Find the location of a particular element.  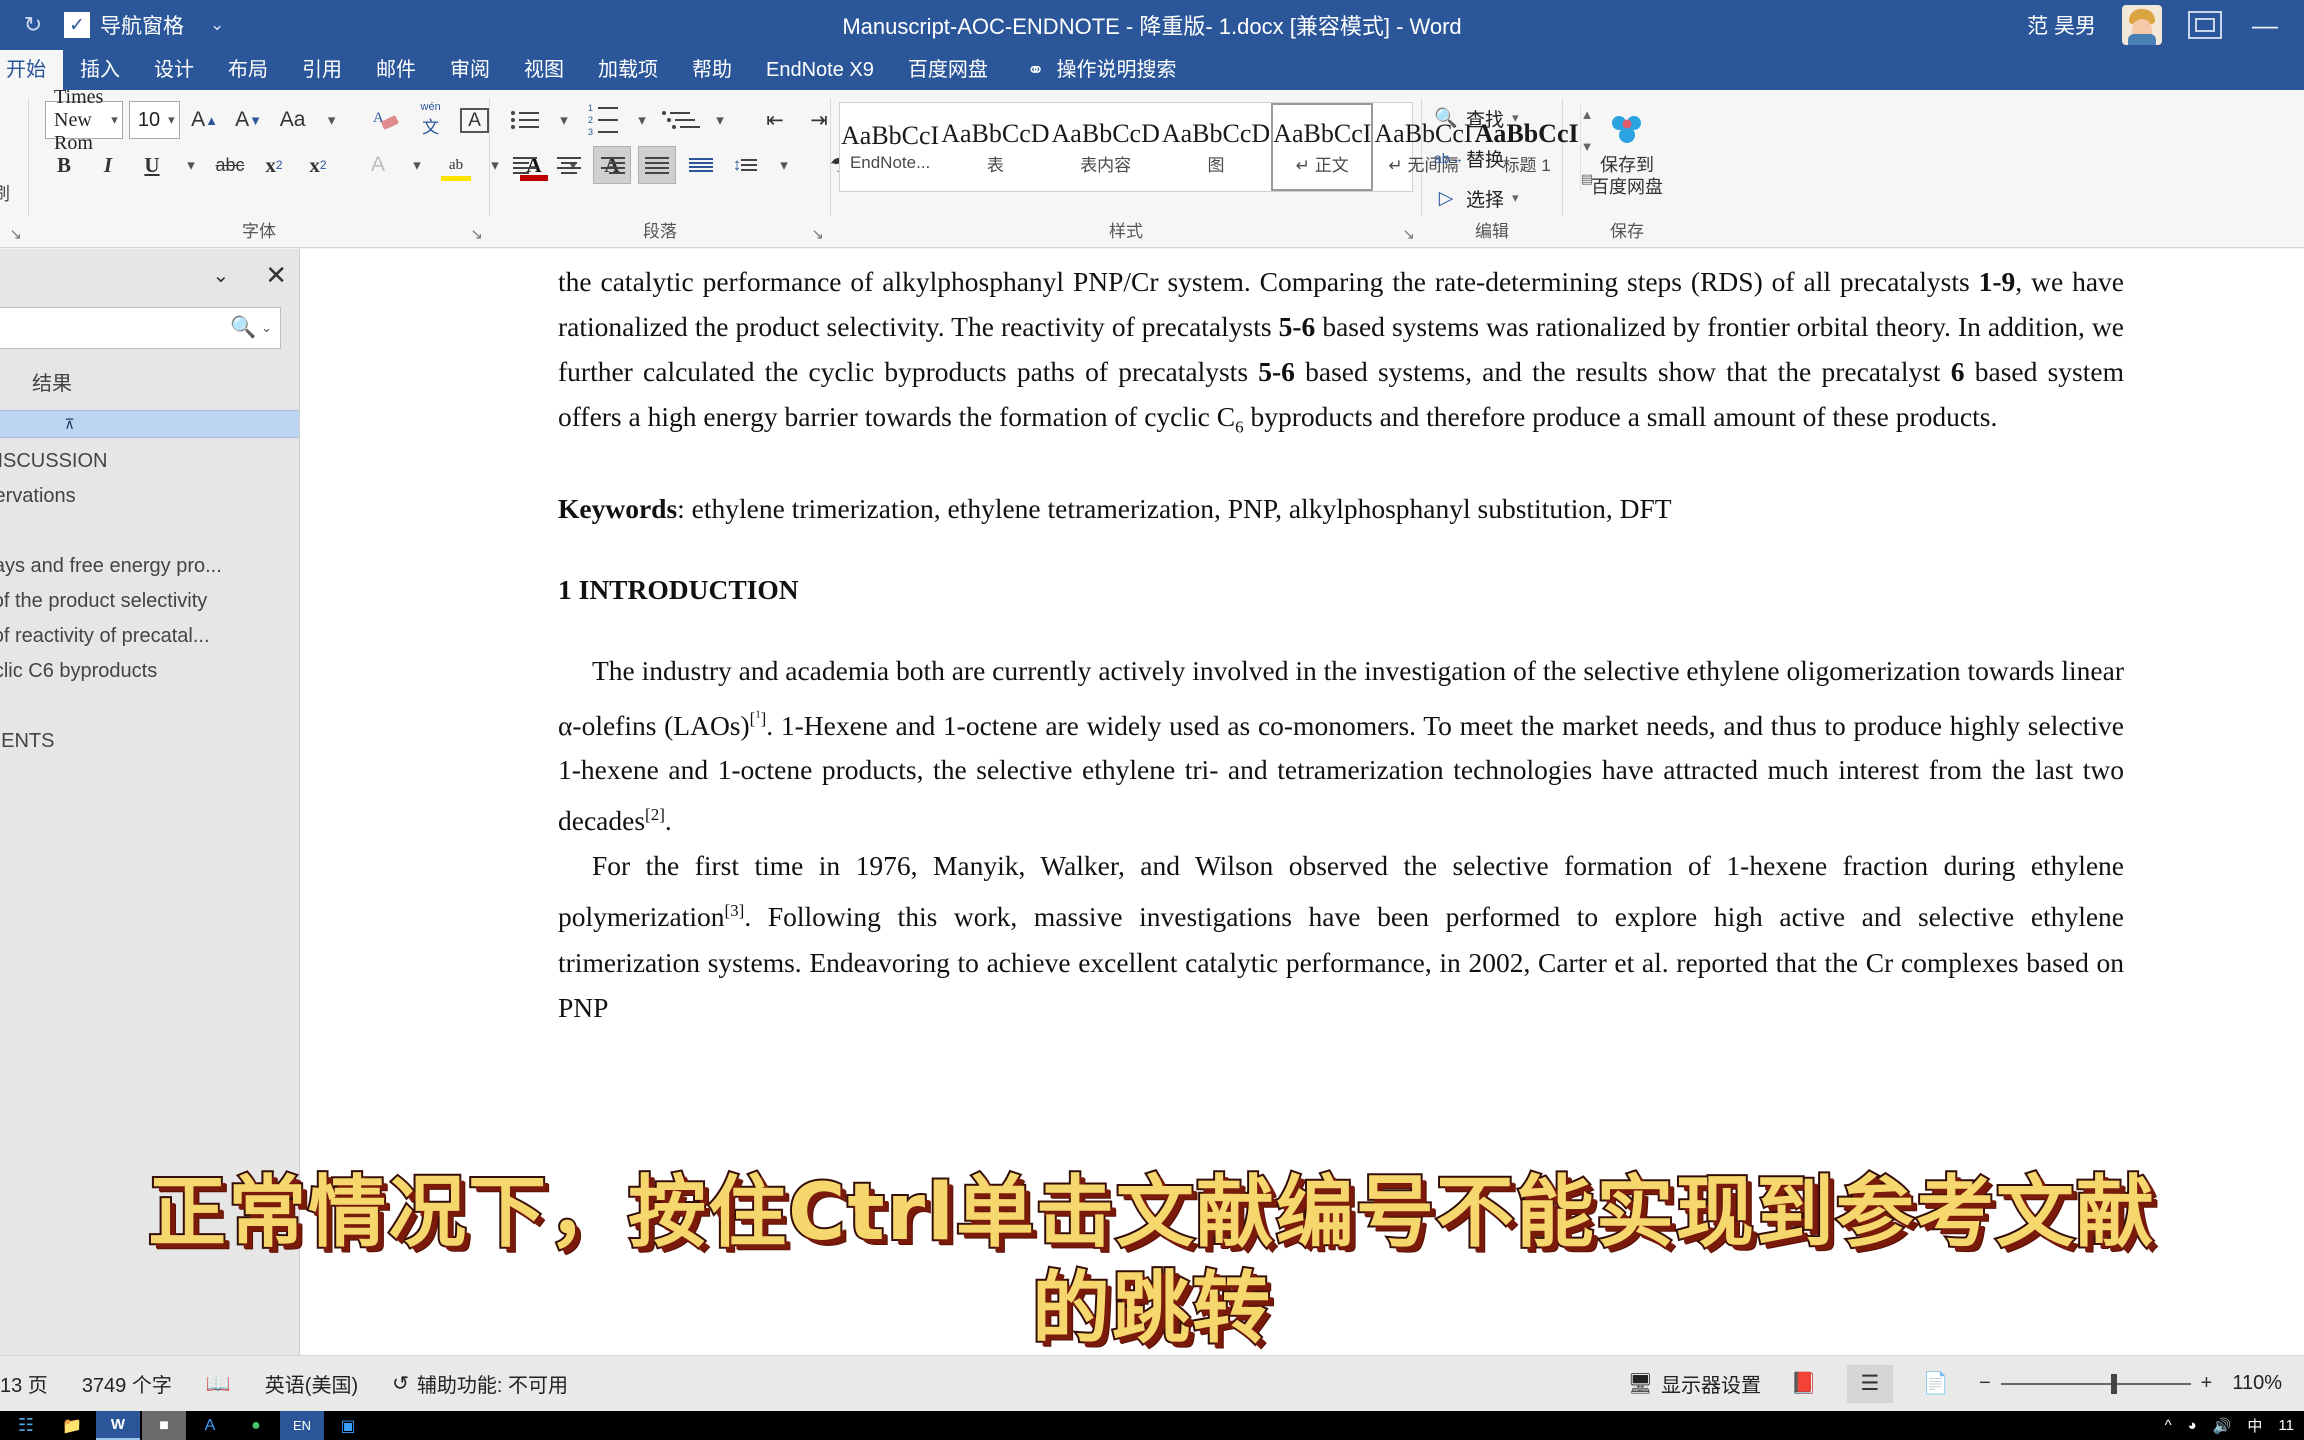

font-dialog-launcher: ↘ is located at coordinates (476, 234).